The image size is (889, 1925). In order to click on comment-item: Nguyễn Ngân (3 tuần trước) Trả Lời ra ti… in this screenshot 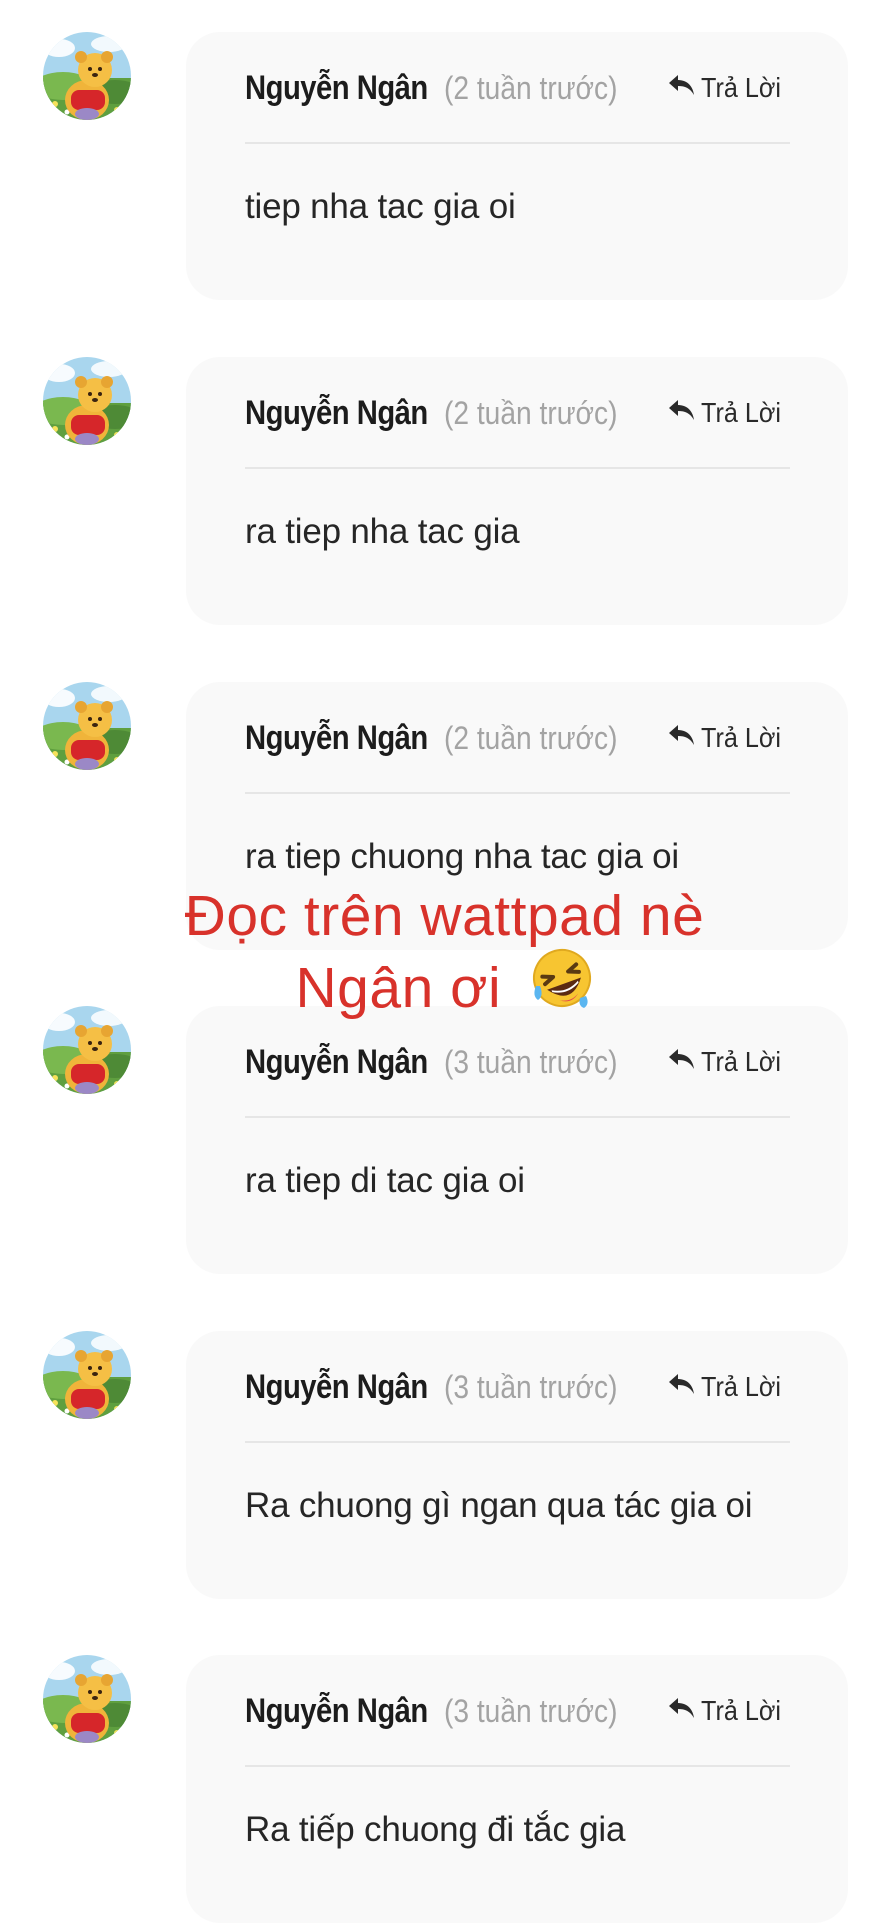, I will do `click(444, 1141)`.